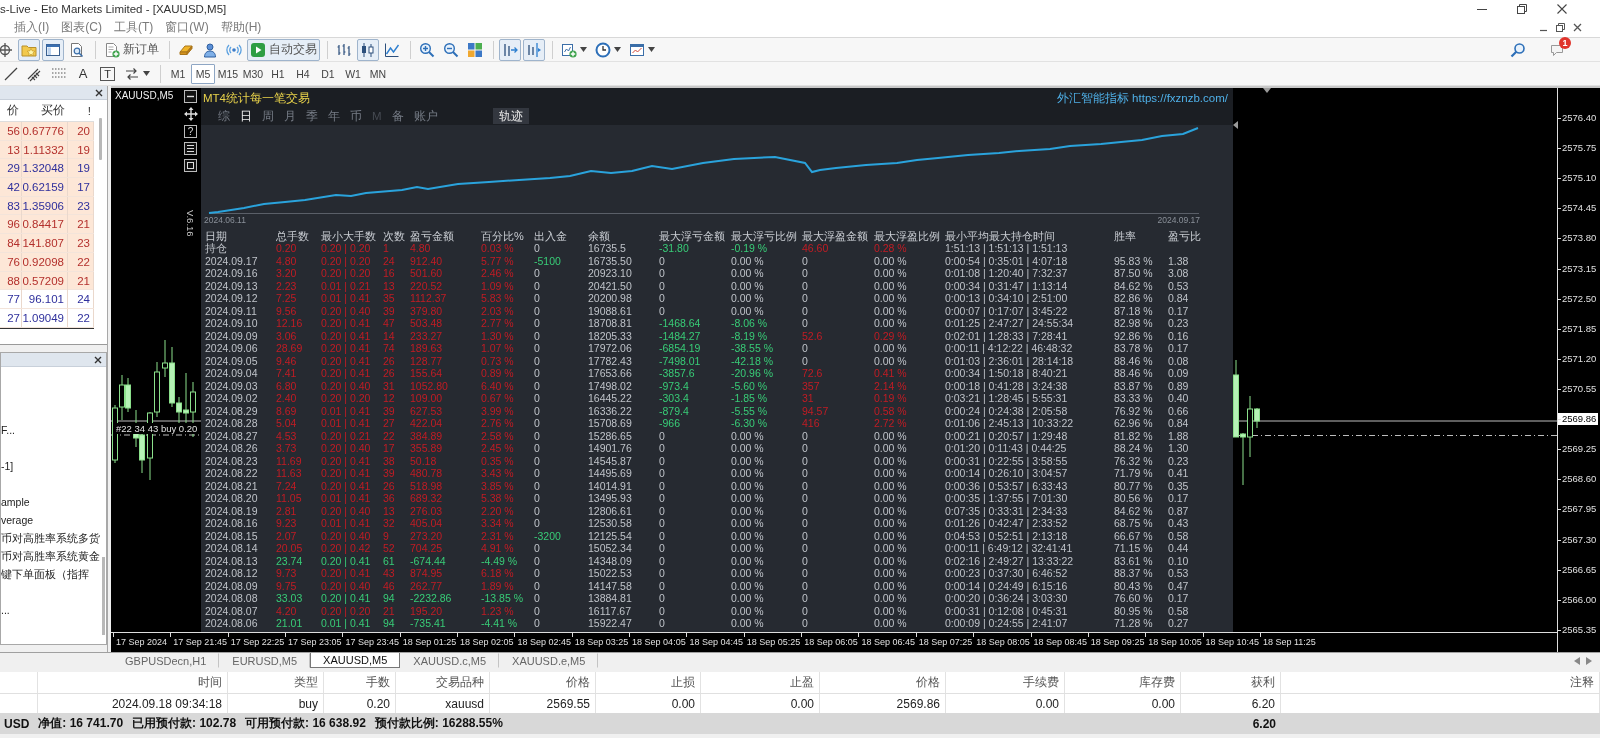  I want to click on table-cell: 17, so click(389, 448).